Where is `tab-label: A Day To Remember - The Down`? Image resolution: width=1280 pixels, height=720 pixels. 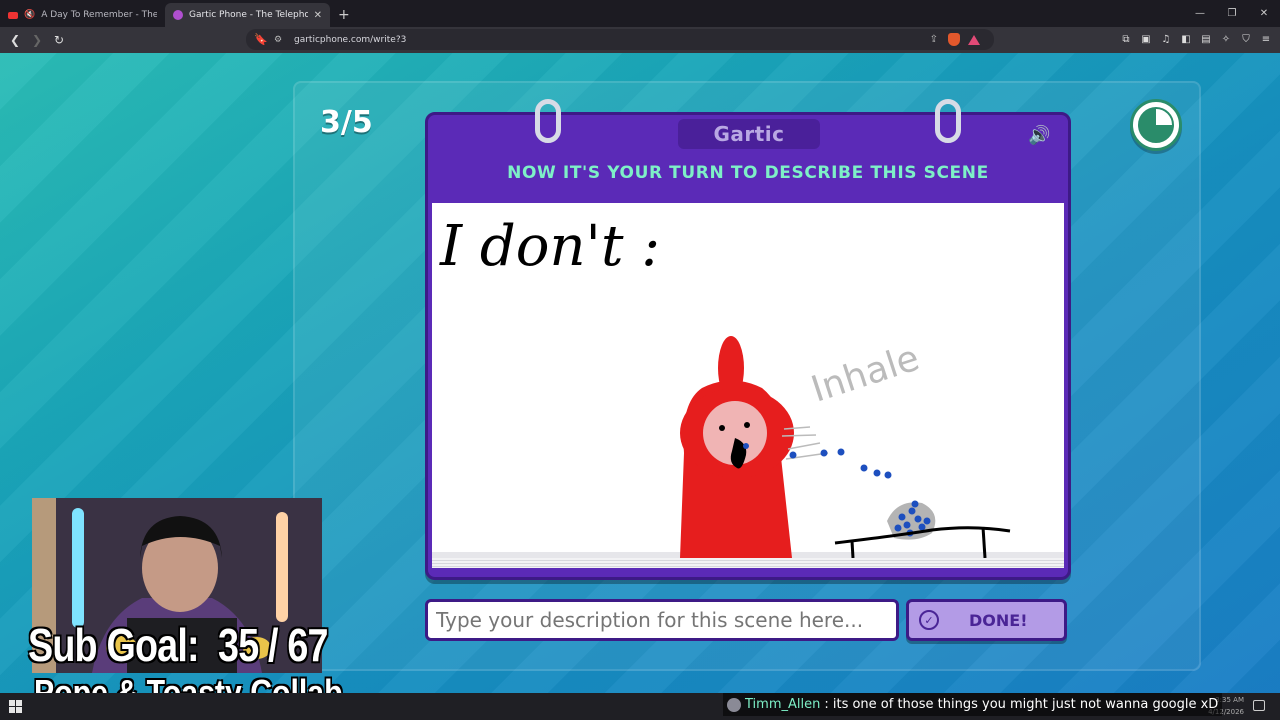
tab-label: A Day To Remember - The Down is located at coordinates (99, 15).